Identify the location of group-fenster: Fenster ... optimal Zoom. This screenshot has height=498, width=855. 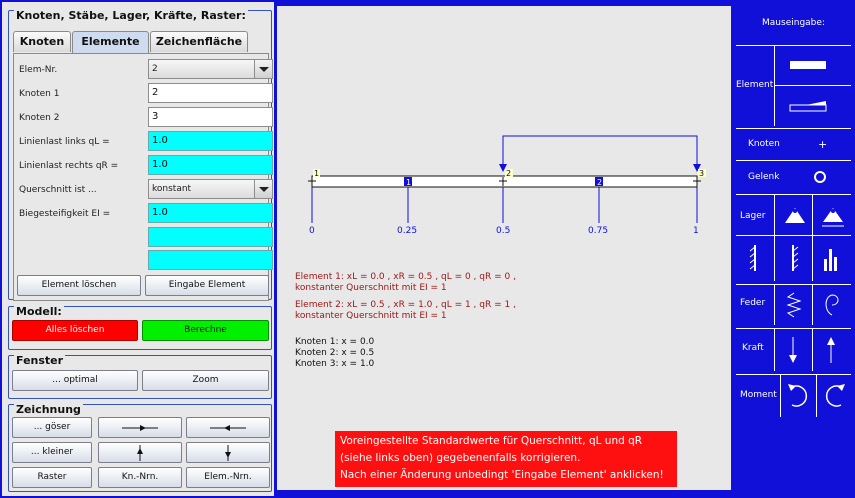
(140, 376).